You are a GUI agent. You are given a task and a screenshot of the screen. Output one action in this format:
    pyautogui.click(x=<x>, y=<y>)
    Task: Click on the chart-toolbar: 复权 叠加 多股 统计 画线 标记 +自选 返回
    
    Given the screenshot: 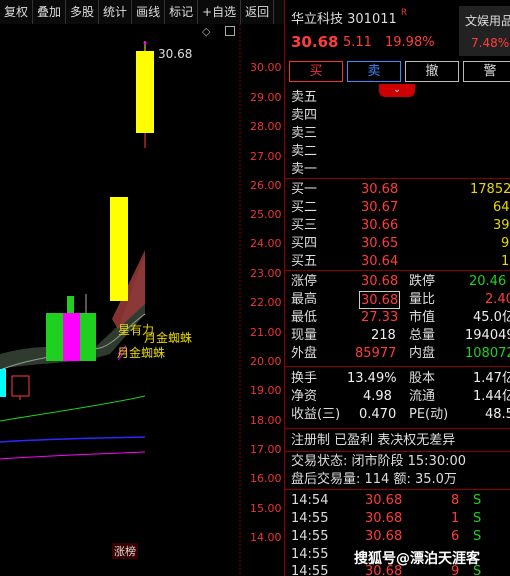 What is the action you would take?
    pyautogui.click(x=142, y=12)
    